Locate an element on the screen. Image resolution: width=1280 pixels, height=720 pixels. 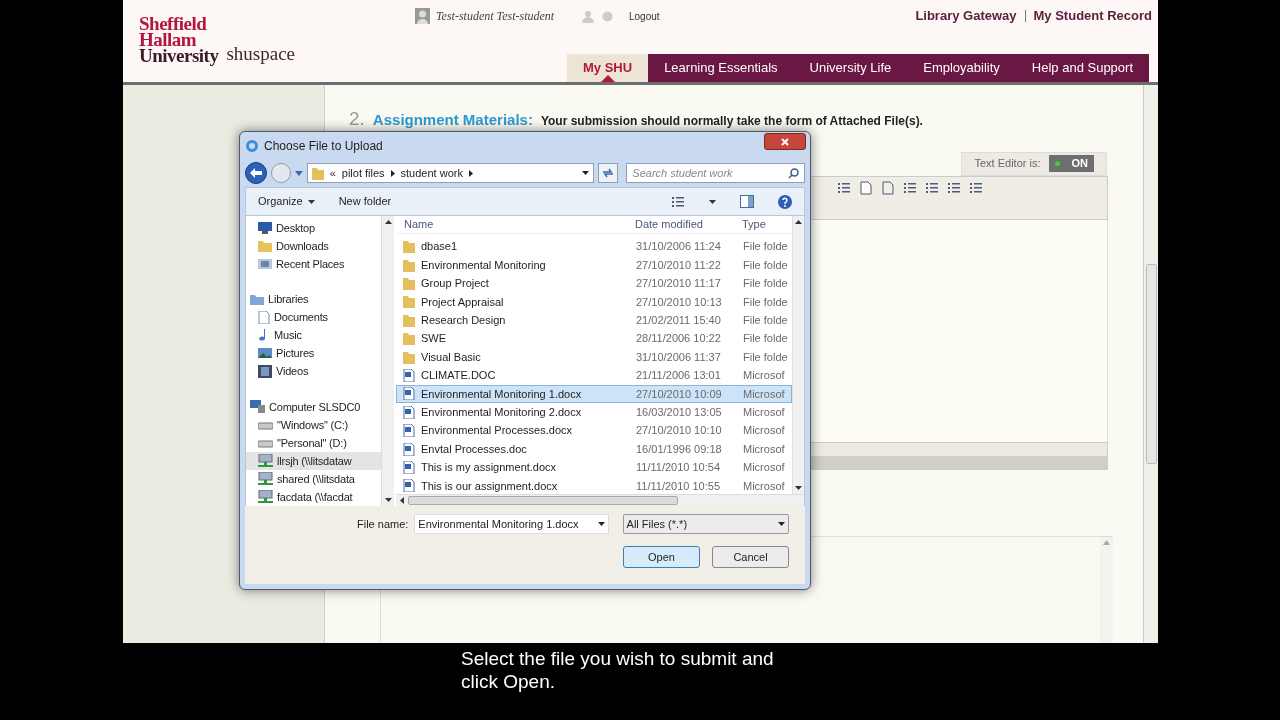
file-name: This is my assignment.docx is located at coordinates (489, 468).